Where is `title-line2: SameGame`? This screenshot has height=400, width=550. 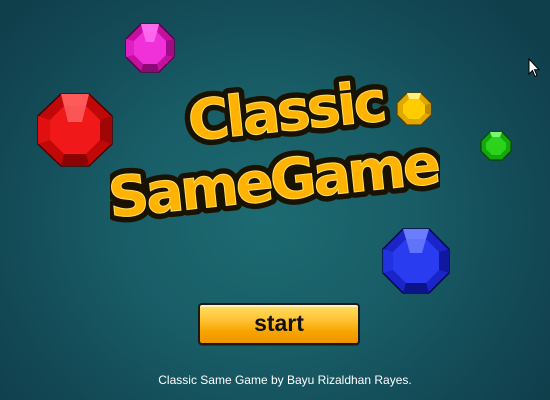 title-line2: SameGame is located at coordinates (275, 181).